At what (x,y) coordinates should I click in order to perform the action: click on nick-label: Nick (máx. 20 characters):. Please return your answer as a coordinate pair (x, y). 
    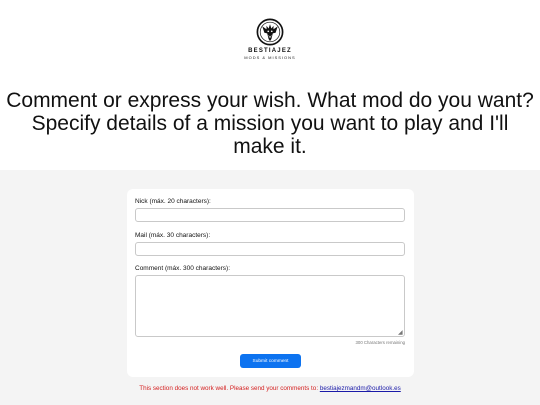
    Looking at the image, I should click on (173, 201).